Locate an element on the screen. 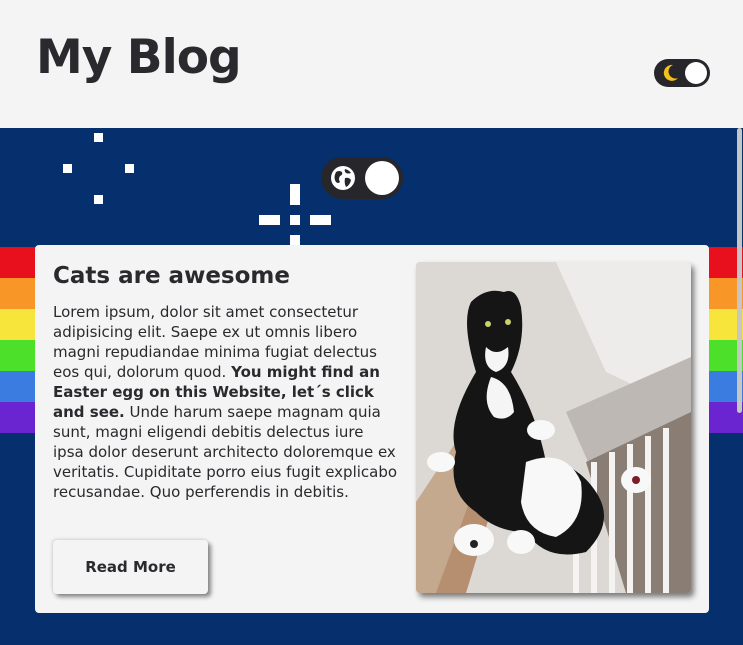  scrollbar-thumb is located at coordinates (739, 270).